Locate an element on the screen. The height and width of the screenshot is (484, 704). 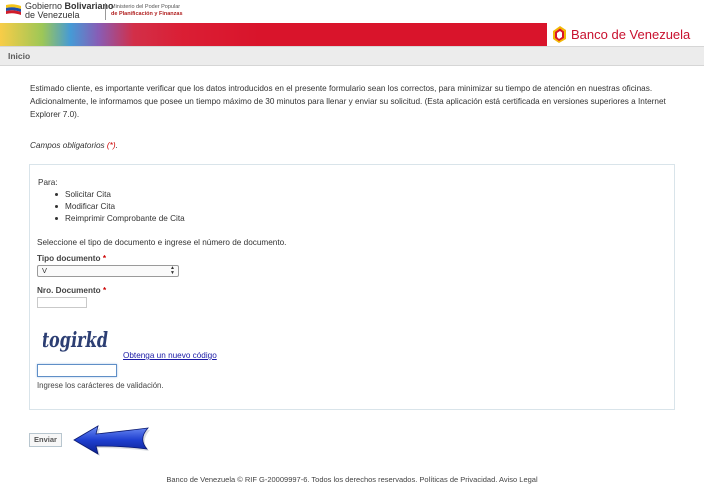
tipo-documento-value: V is located at coordinates (45, 270).